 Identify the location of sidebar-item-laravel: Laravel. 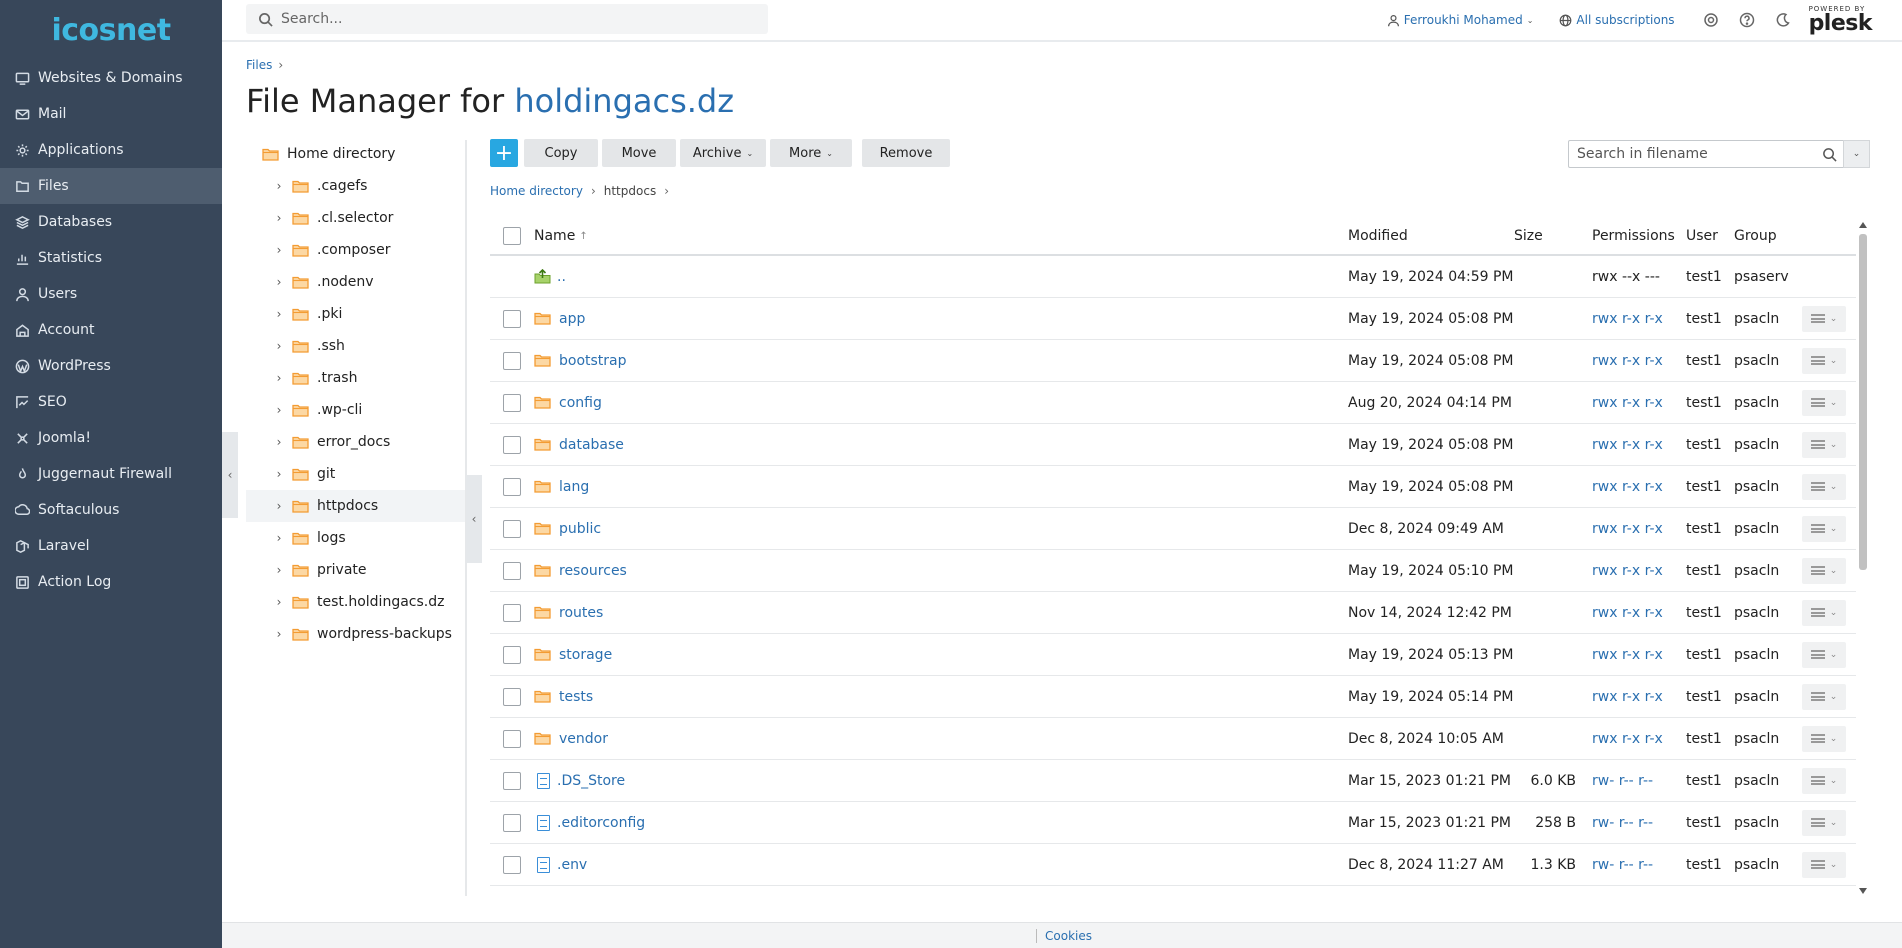
(111, 546).